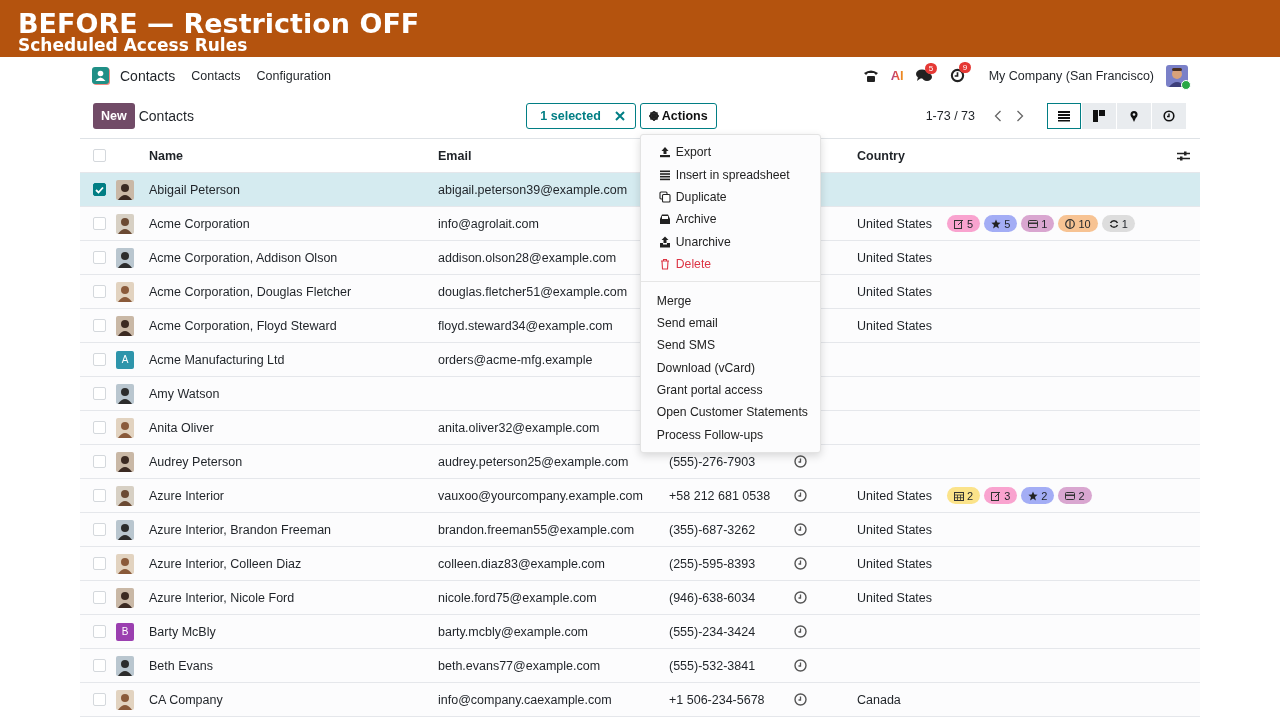  What do you see at coordinates (519, 427) in the screenshot?
I see `email-cell: anita.oliver32@example.com` at bounding box center [519, 427].